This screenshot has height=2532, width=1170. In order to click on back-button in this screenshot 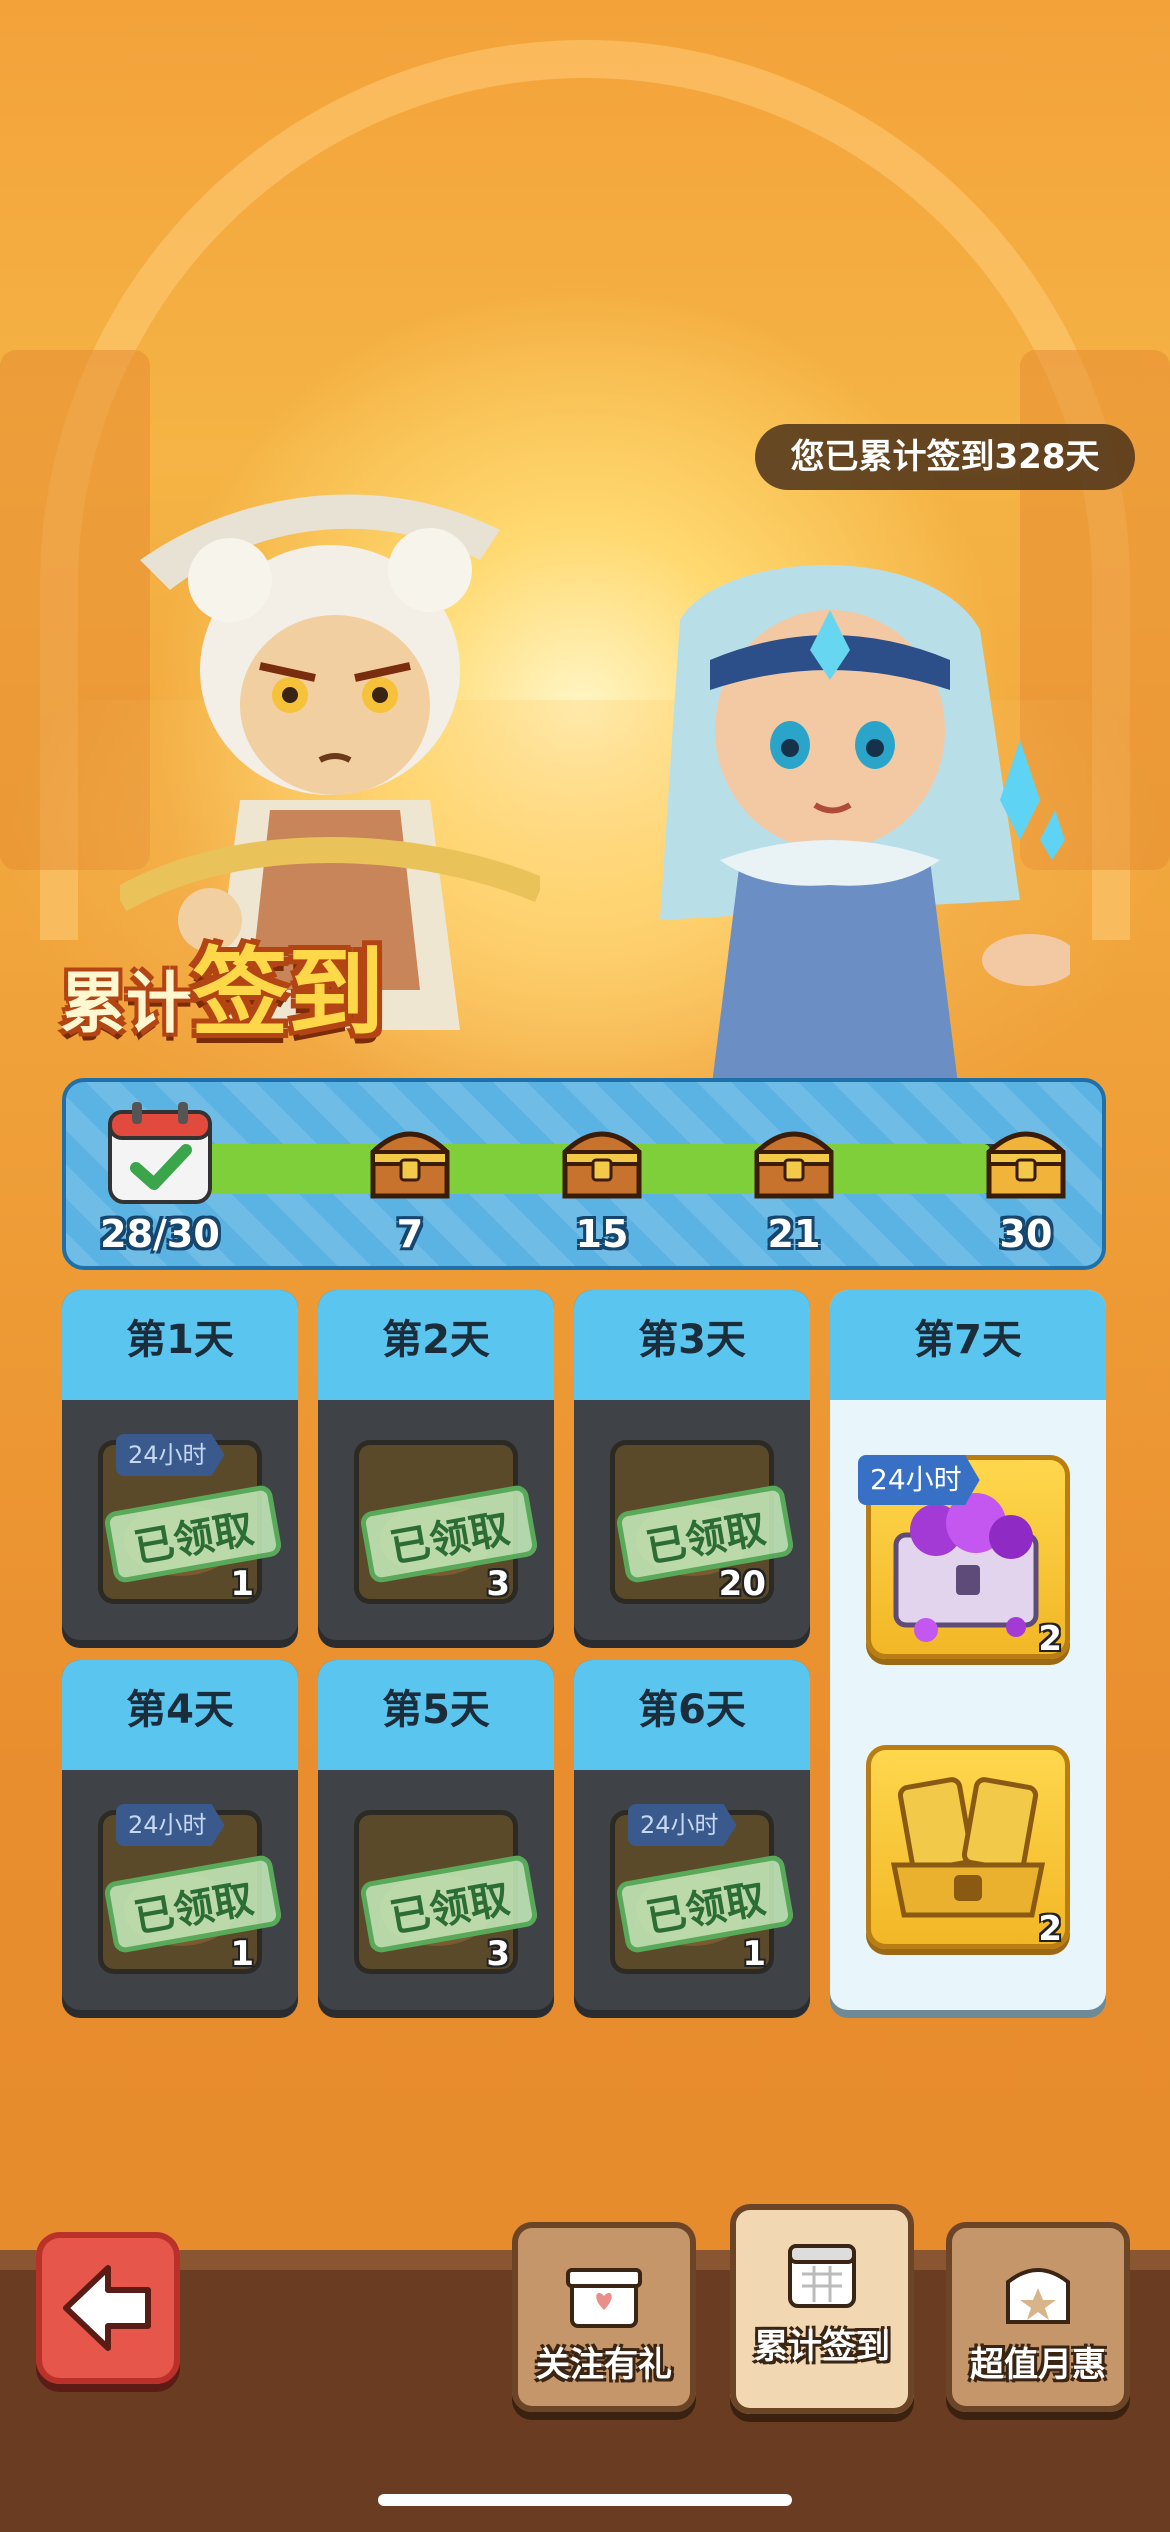, I will do `click(108, 2308)`.